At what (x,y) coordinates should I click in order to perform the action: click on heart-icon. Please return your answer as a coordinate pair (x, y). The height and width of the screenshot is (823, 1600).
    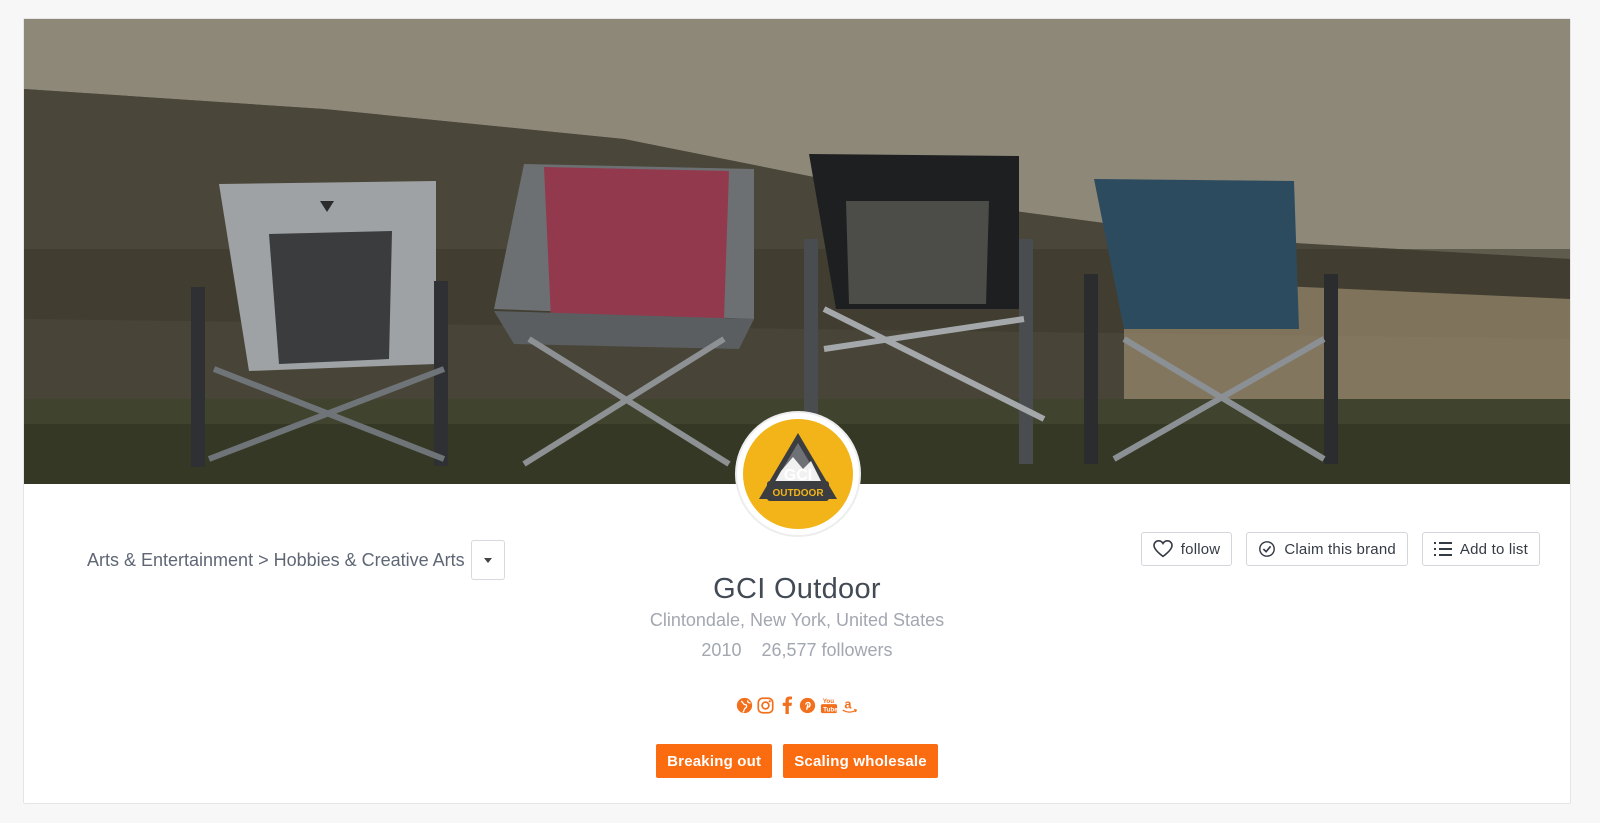
    Looking at the image, I should click on (1162, 549).